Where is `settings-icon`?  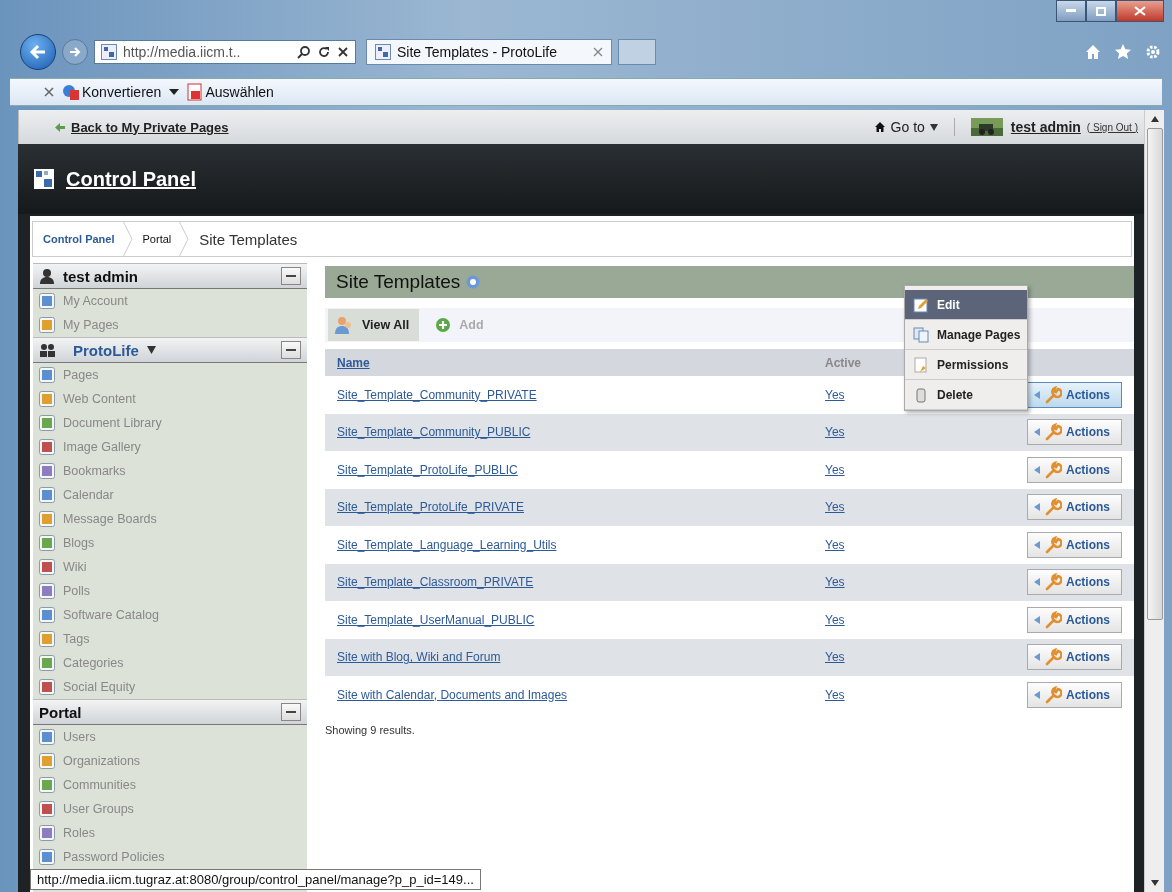
settings-icon is located at coordinates (1153, 52).